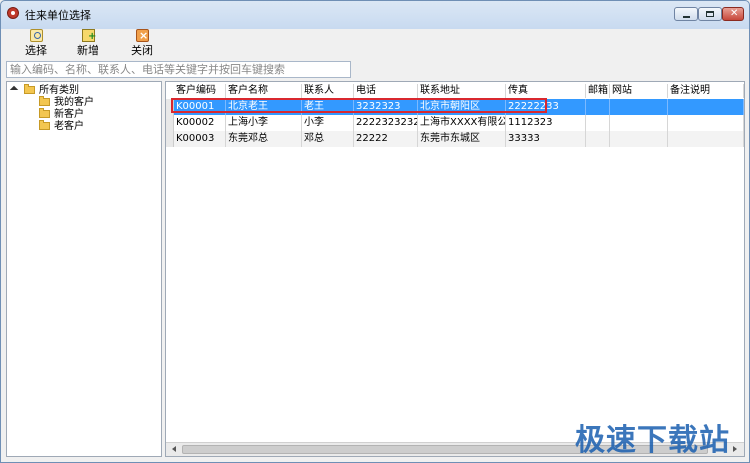 The height and width of the screenshot is (463, 750). I want to click on expand-toggle-icon, so click(14, 90).